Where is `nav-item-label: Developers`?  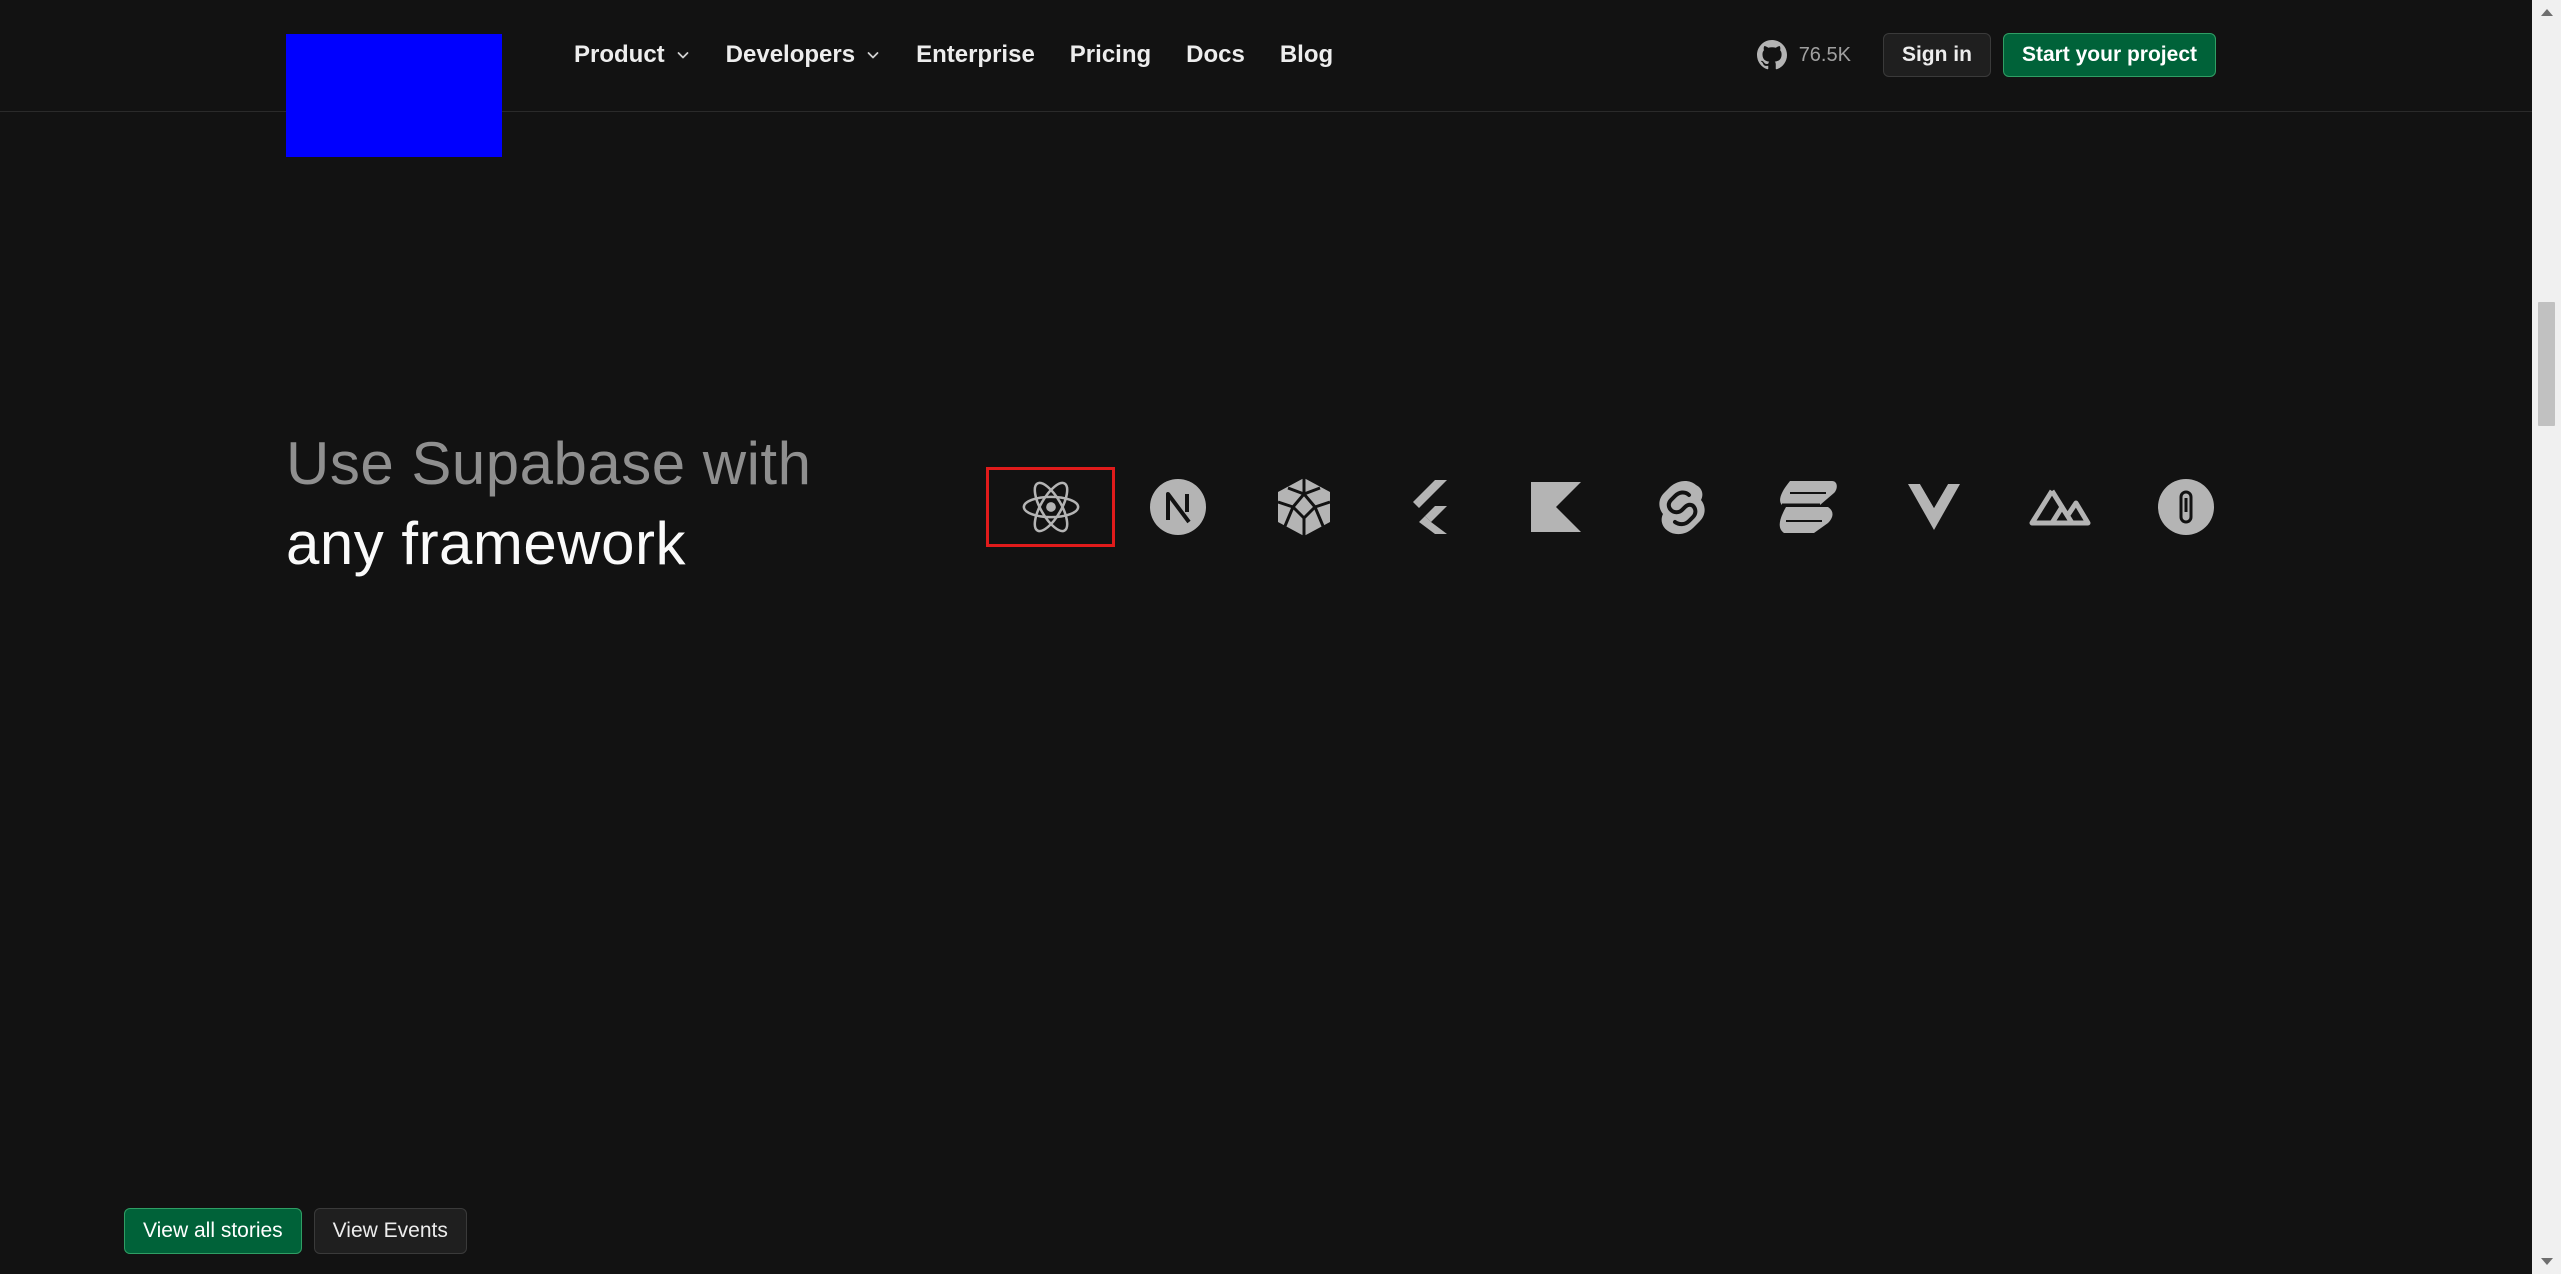
nav-item-label: Developers is located at coordinates (790, 54).